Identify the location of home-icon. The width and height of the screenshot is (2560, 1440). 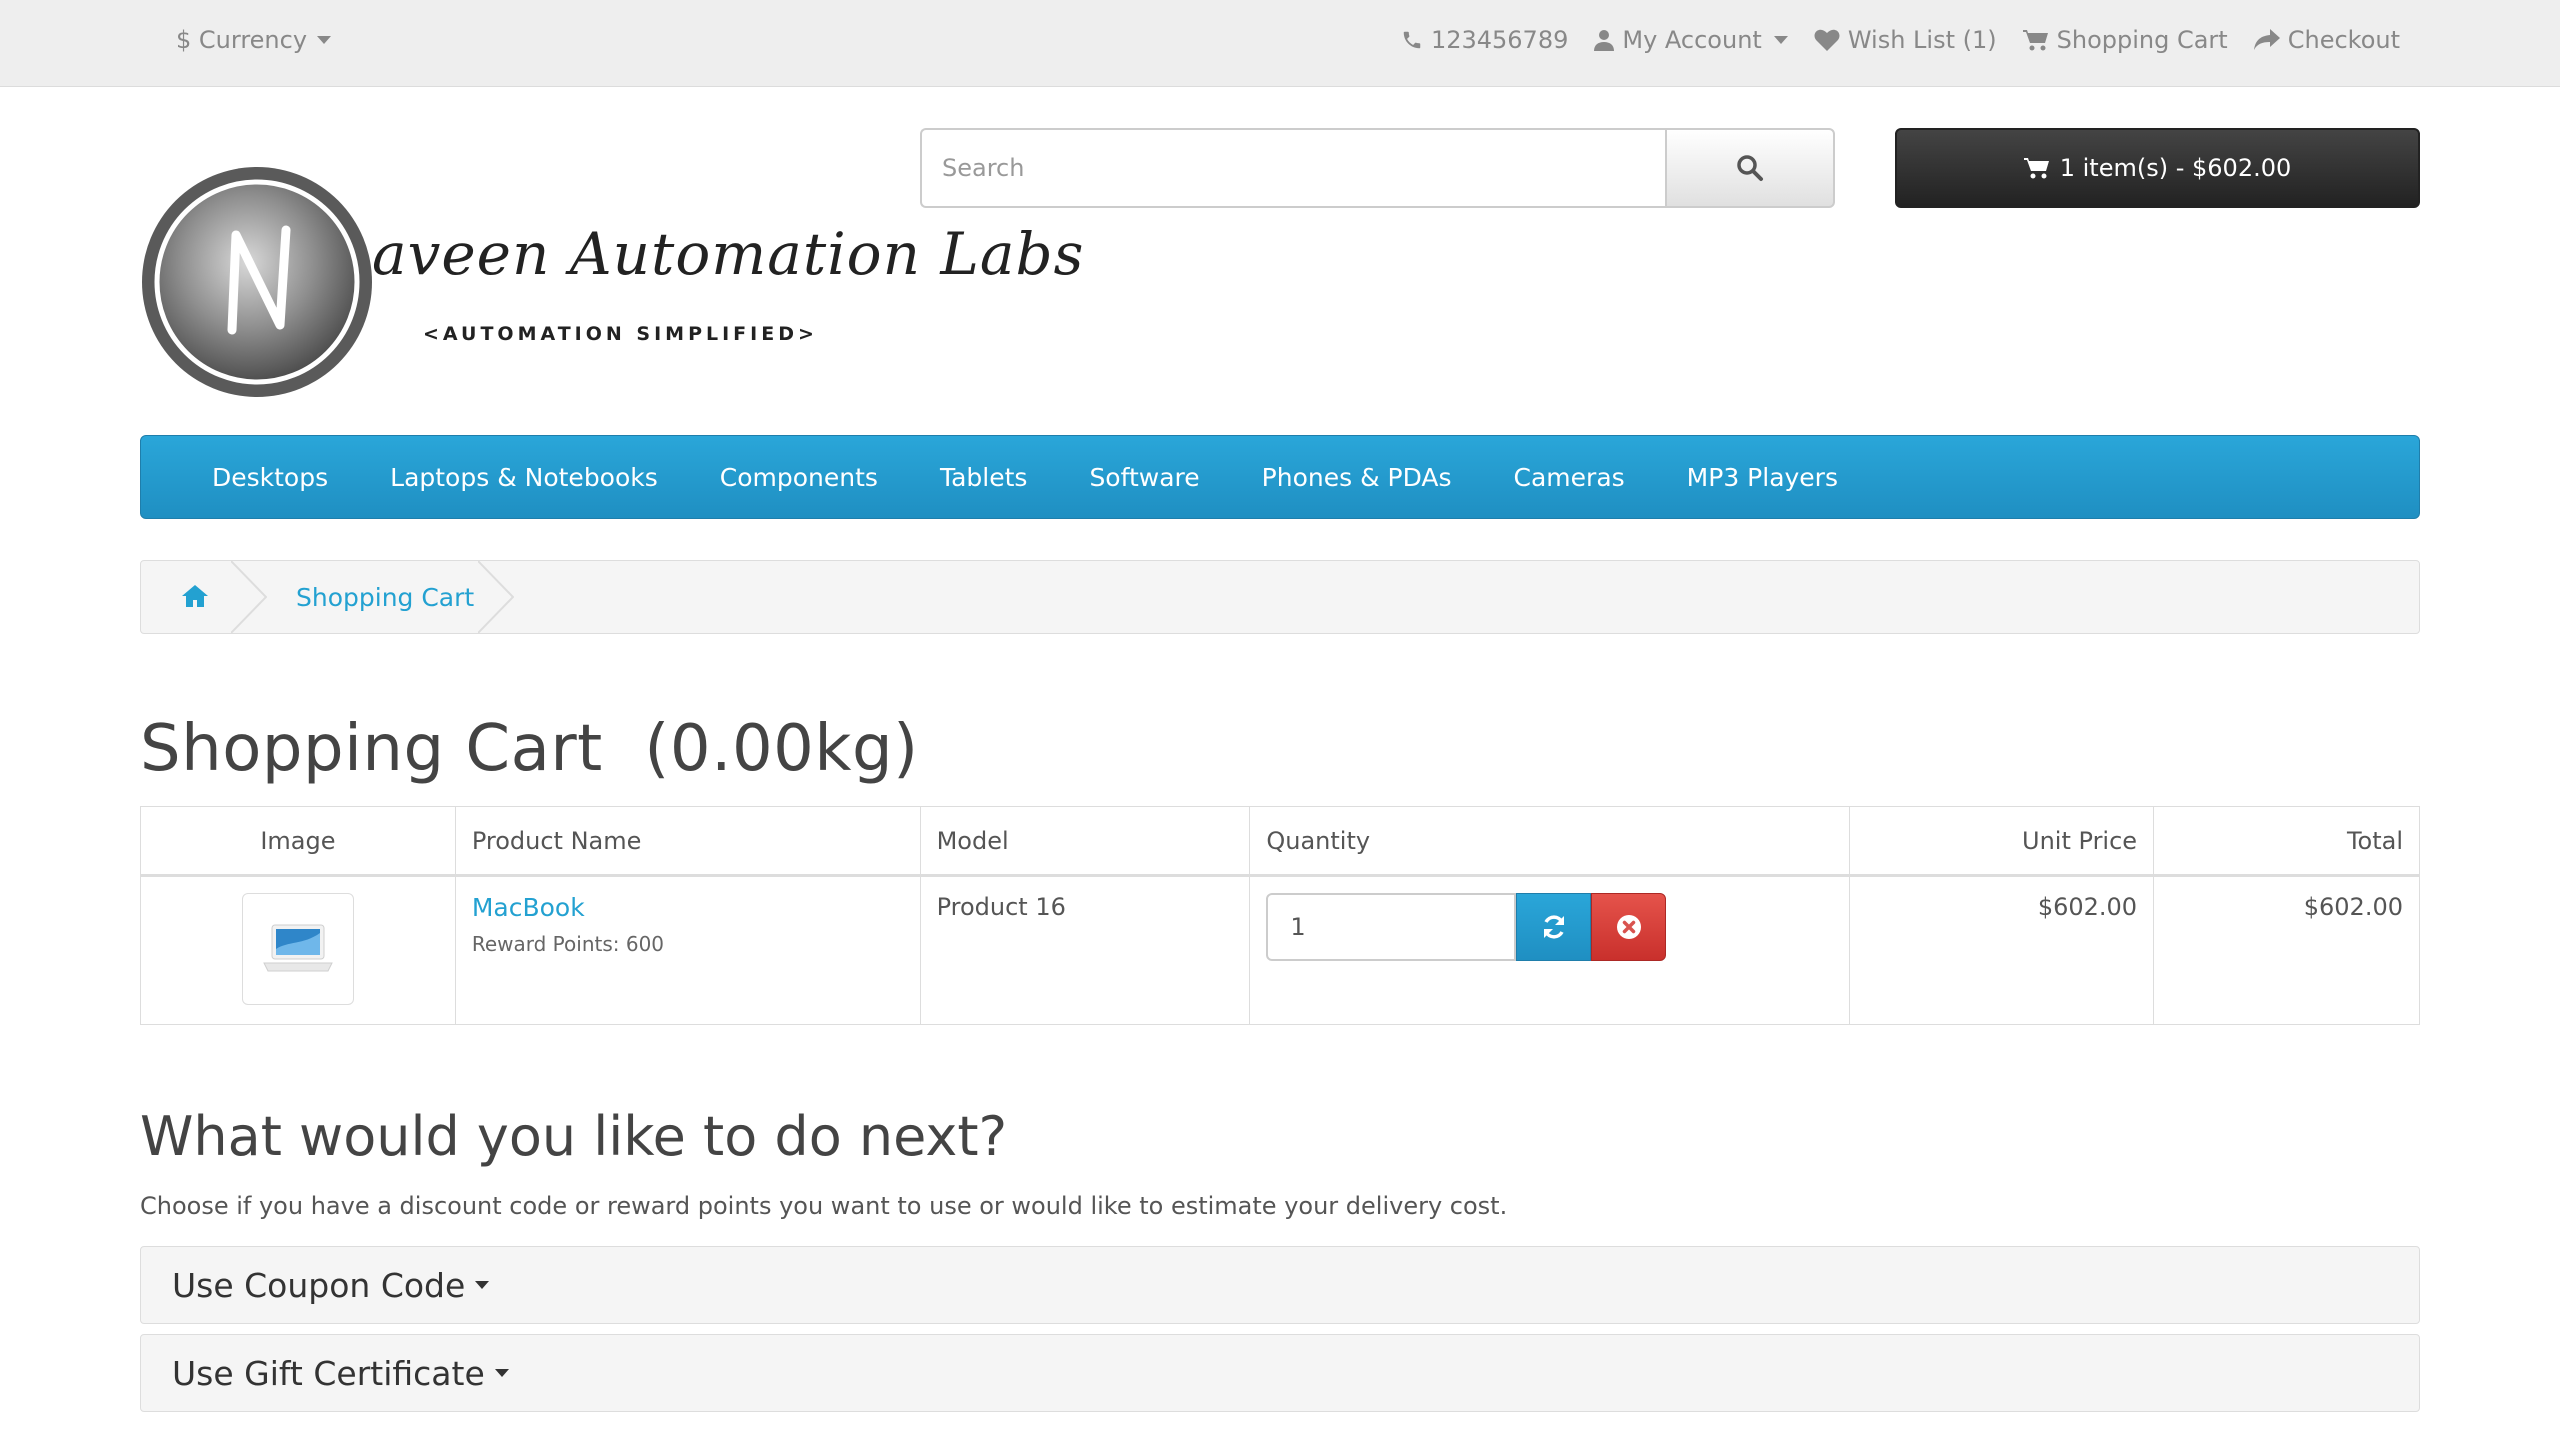
(195, 596).